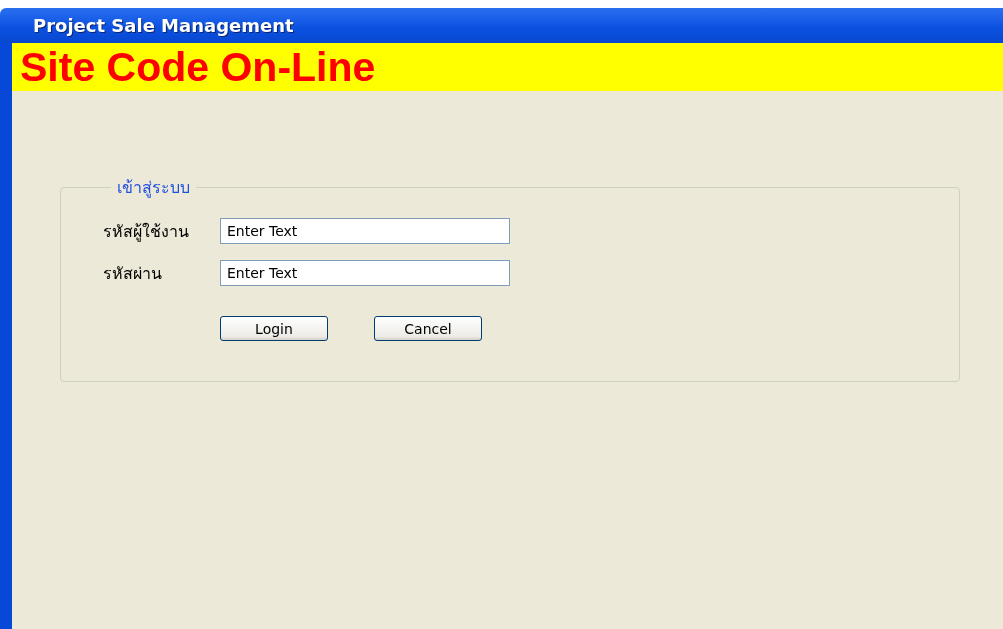  What do you see at coordinates (274, 328) in the screenshot?
I see `action-button: Login` at bounding box center [274, 328].